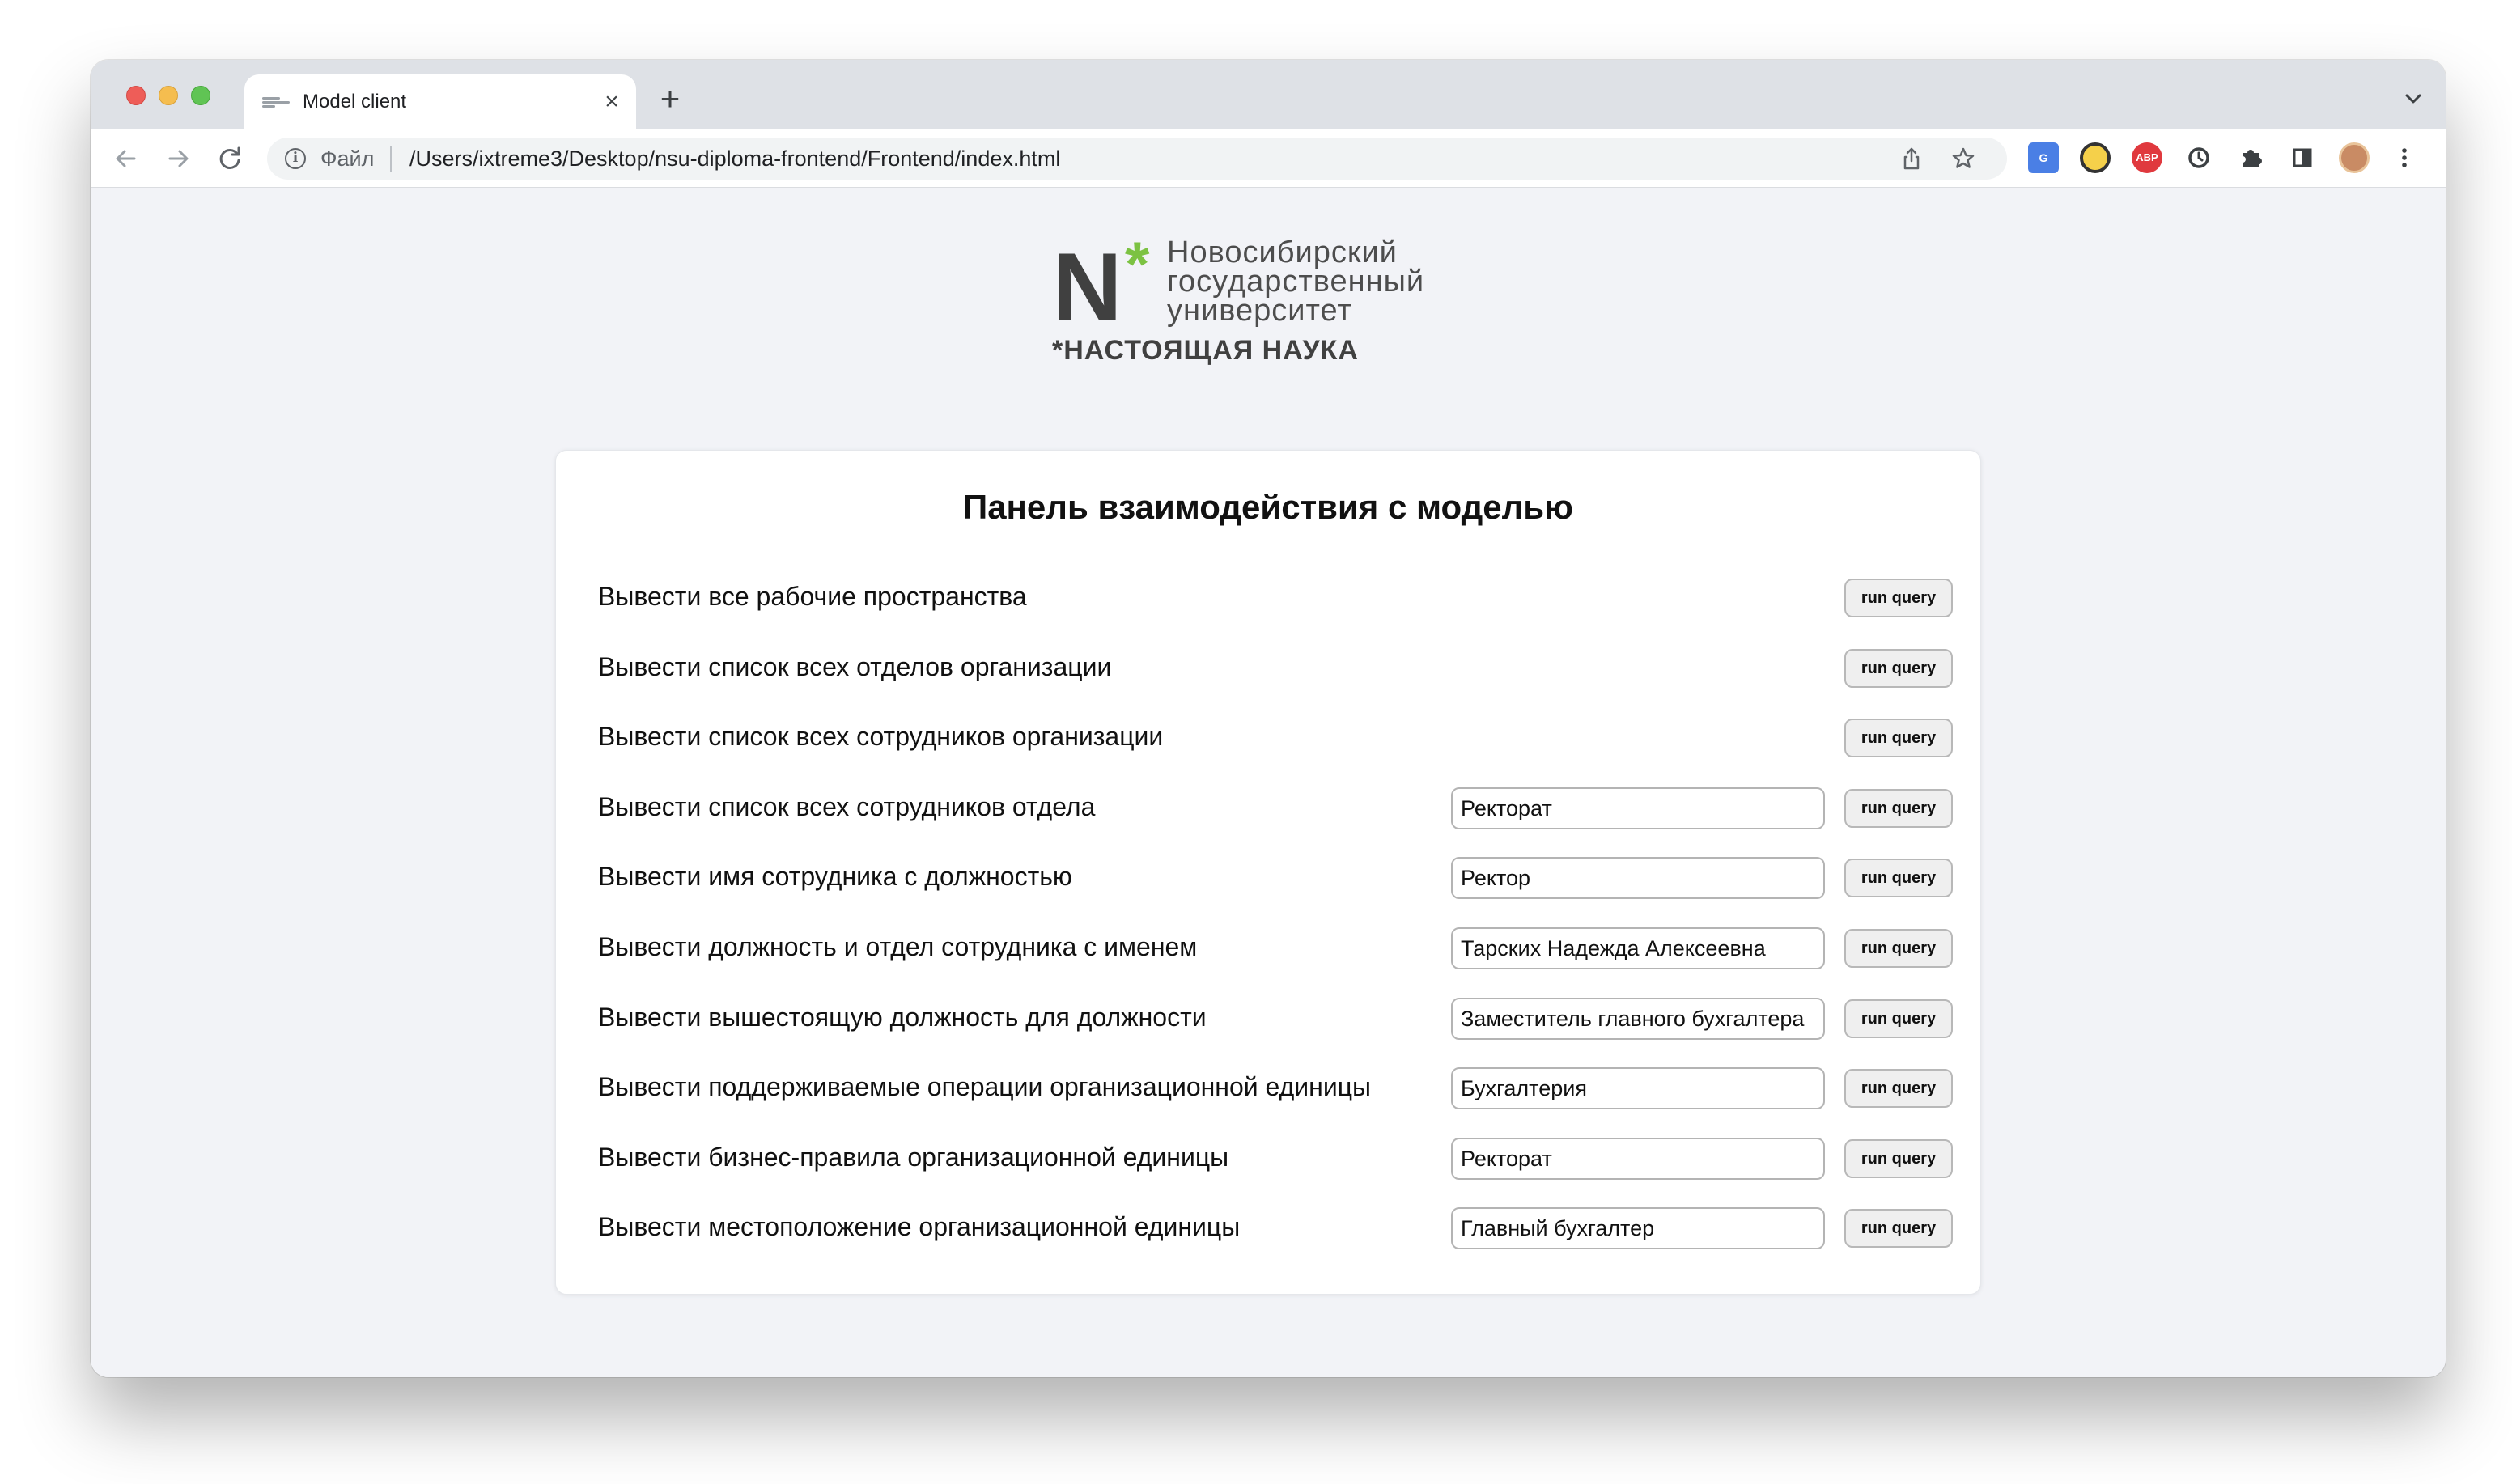 The image size is (2512, 1484). What do you see at coordinates (1268, 94) in the screenshot?
I see `title-bar: Model client × +` at bounding box center [1268, 94].